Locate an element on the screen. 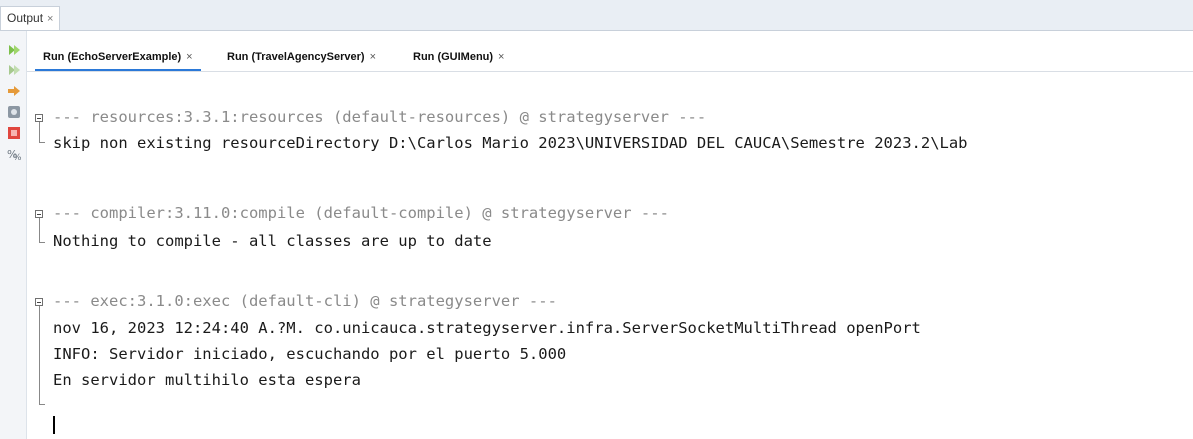 The height and width of the screenshot is (439, 1193). tab-run-echoserverexample: Run (EchoServerExample) × is located at coordinates (118, 57).